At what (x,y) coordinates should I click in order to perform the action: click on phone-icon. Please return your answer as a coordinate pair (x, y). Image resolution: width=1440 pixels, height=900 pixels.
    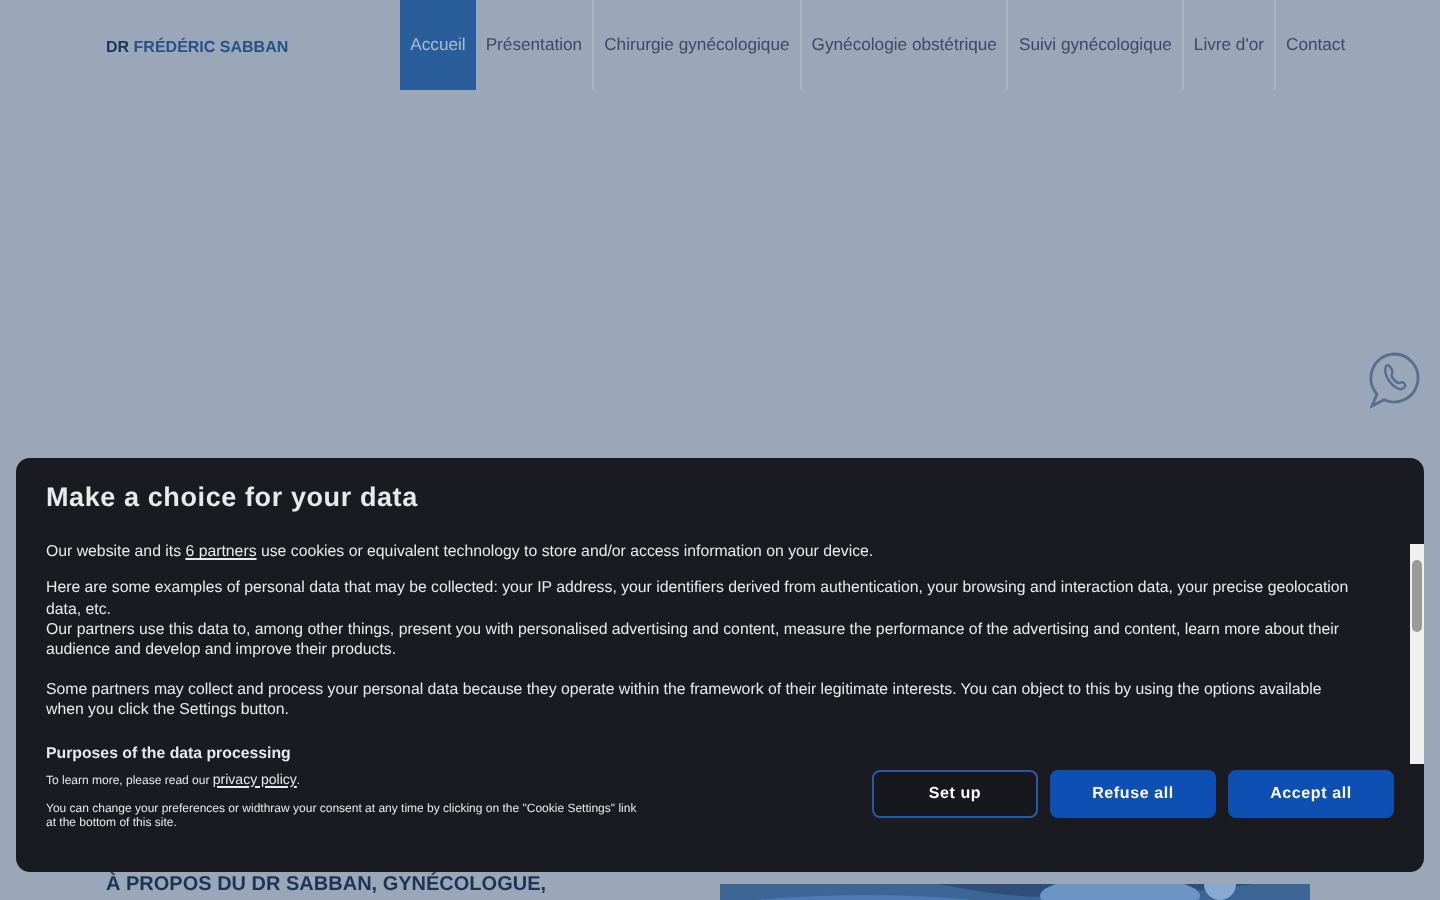
    Looking at the image, I should click on (1394, 380).